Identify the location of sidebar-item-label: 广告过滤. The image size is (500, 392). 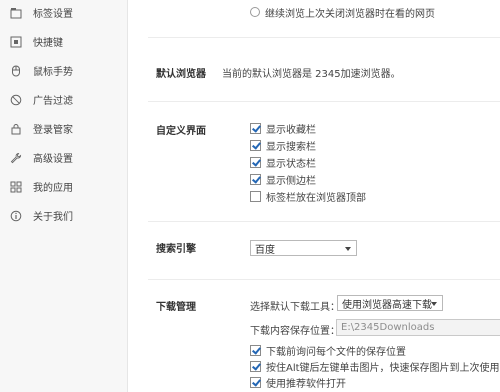
(53, 101).